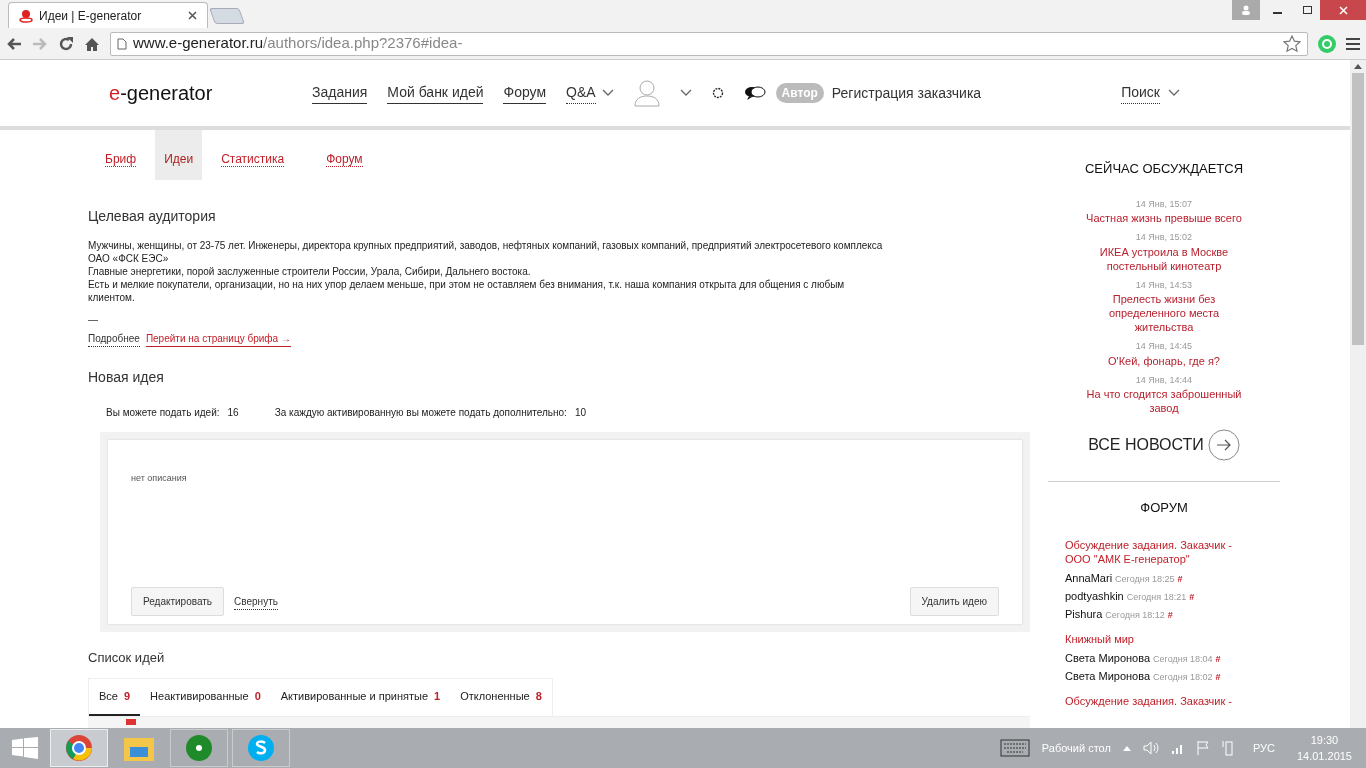 The height and width of the screenshot is (768, 1366). Describe the element at coordinates (1145, 579) in the screenshot. I see `post-time: Сегодня 18:25` at that location.